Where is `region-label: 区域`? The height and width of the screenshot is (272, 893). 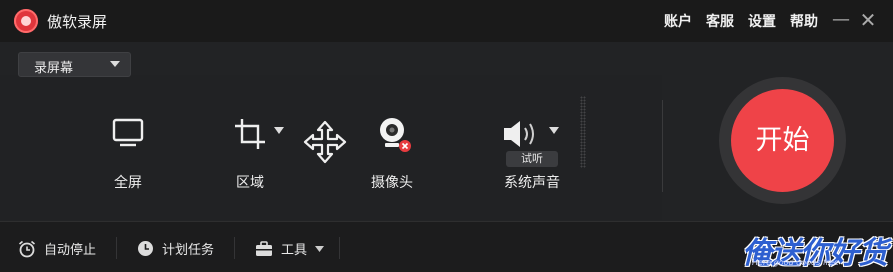 region-label: 区域 is located at coordinates (250, 183).